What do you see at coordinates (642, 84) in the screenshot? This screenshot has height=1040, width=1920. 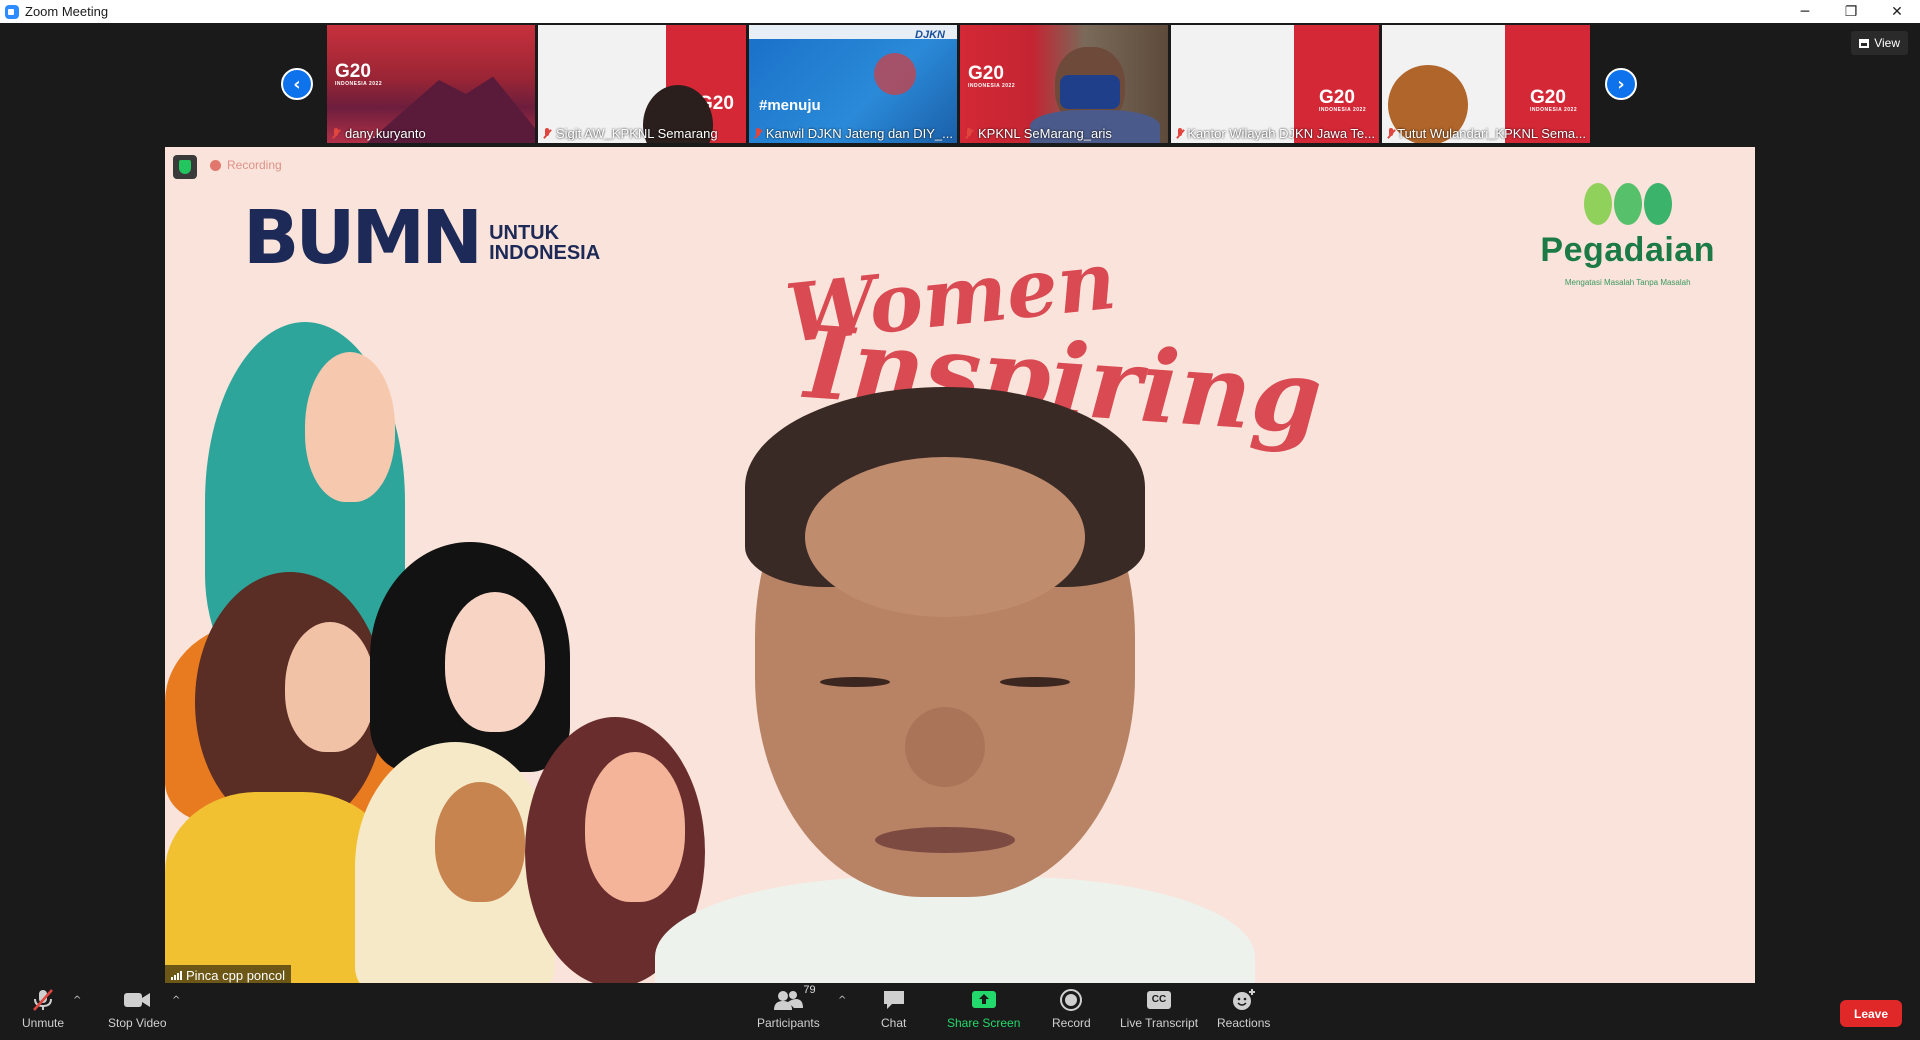 I see `participant-tile: G20 Sigit AW_KPKNL Semarang` at bounding box center [642, 84].